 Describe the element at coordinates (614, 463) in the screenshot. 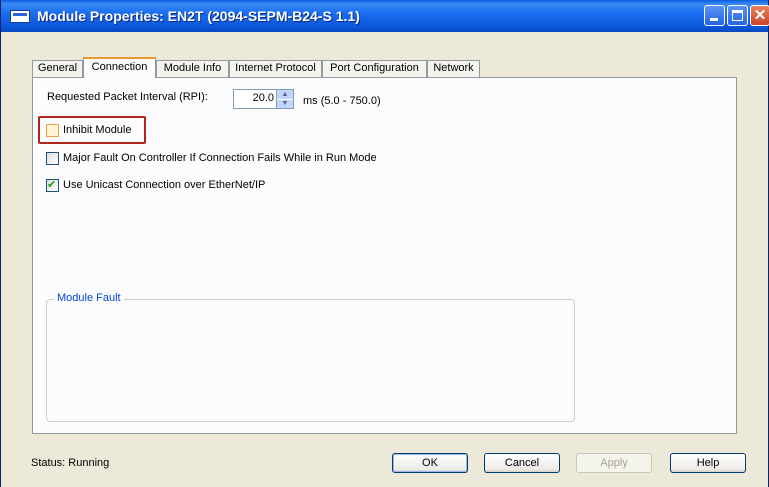

I see `apply-button: Apply` at that location.